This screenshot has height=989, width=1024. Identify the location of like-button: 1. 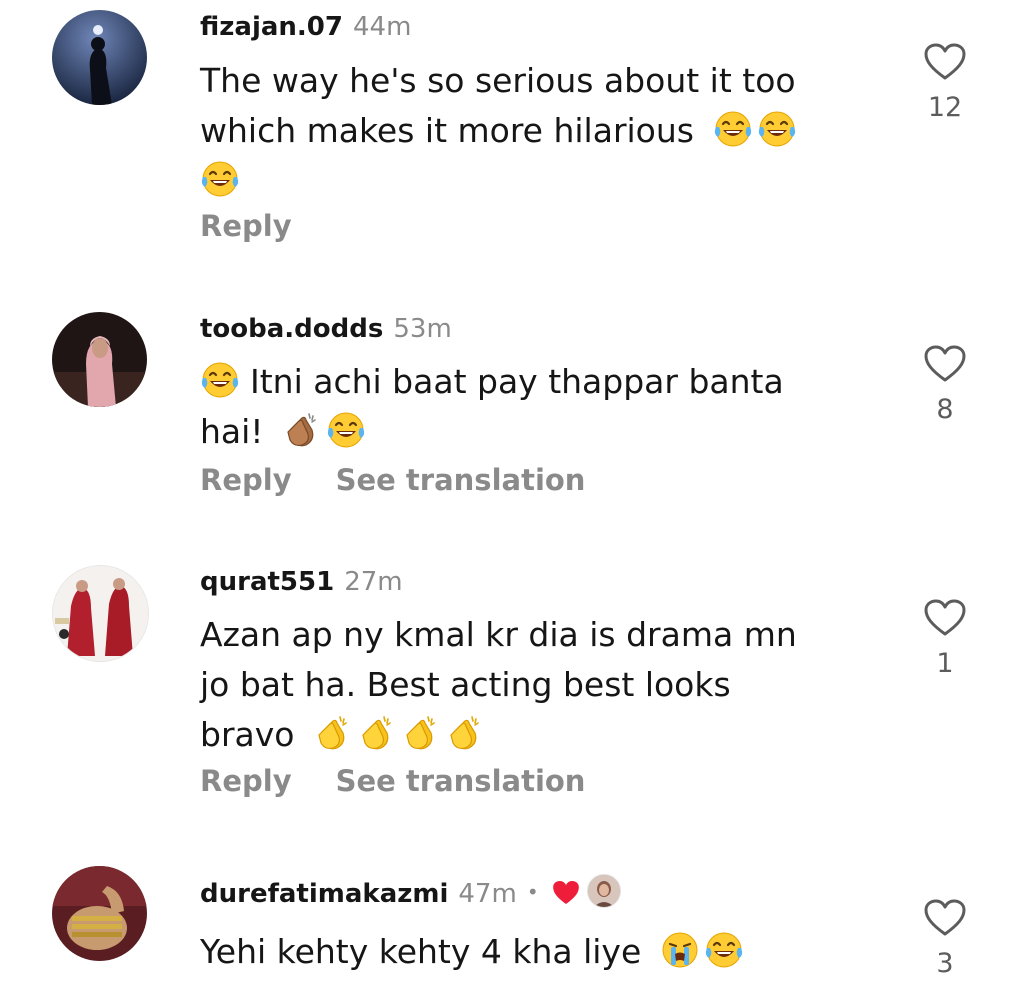
(945, 638).